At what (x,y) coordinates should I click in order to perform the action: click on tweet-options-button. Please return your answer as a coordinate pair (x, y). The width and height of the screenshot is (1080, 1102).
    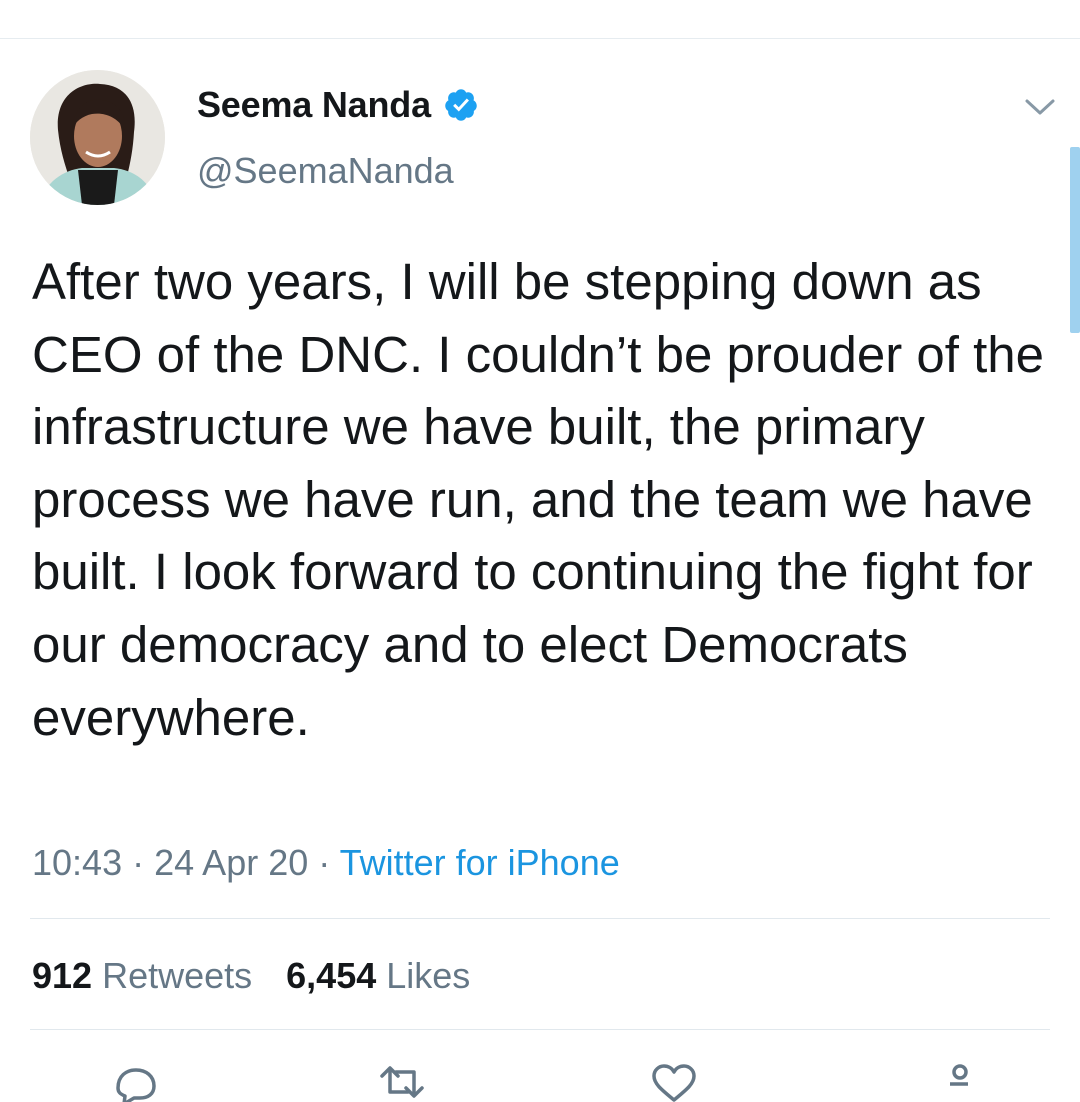
    Looking at the image, I should click on (1040, 107).